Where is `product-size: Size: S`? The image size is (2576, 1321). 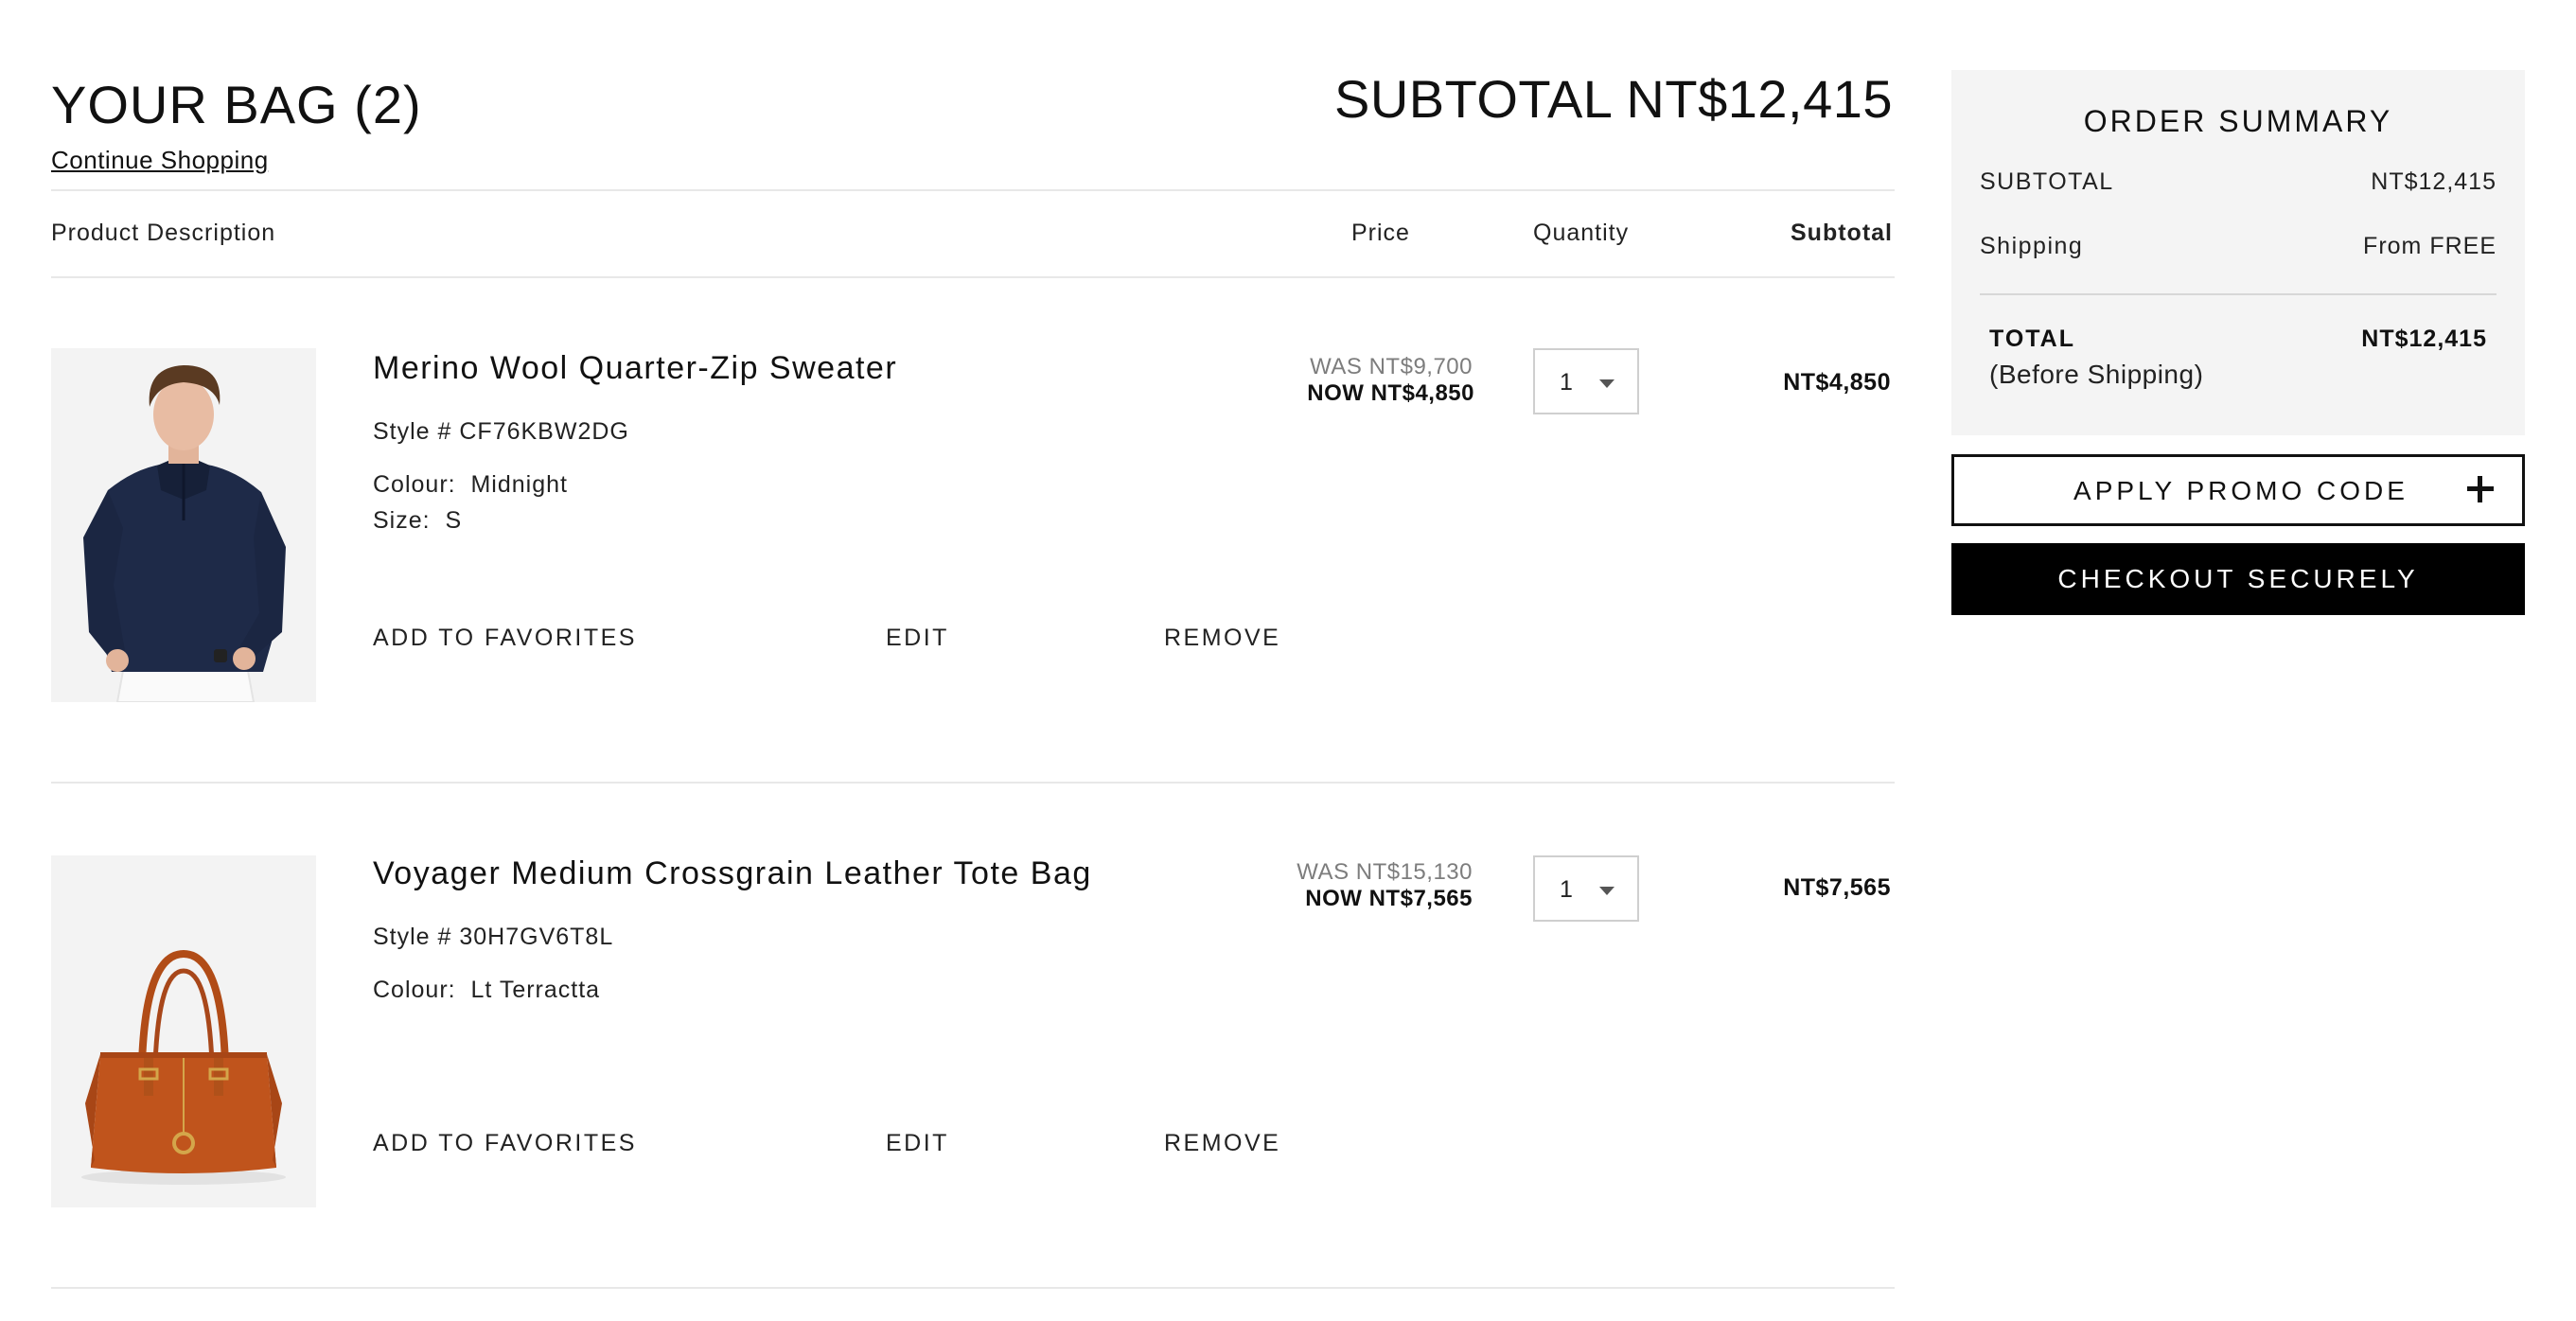
product-size: Size: S is located at coordinates (418, 521).